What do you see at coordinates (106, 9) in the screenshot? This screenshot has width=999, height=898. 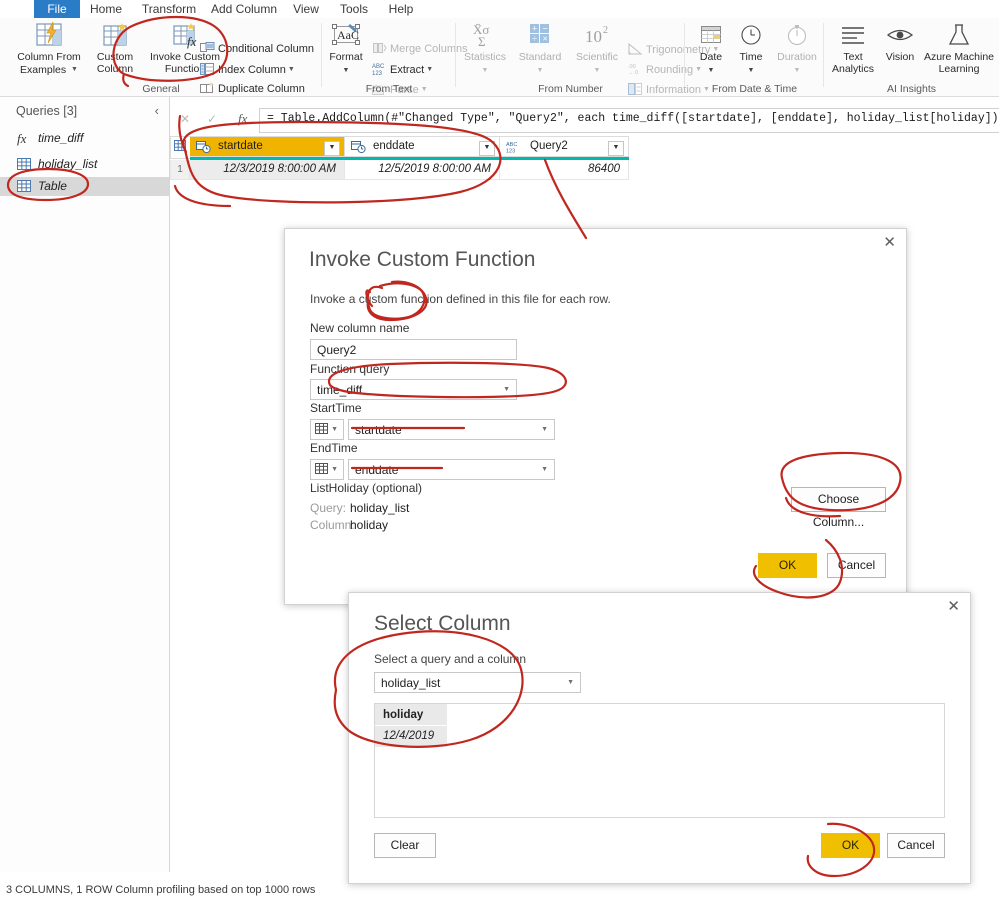 I see `ribbon-tab-home: Home` at bounding box center [106, 9].